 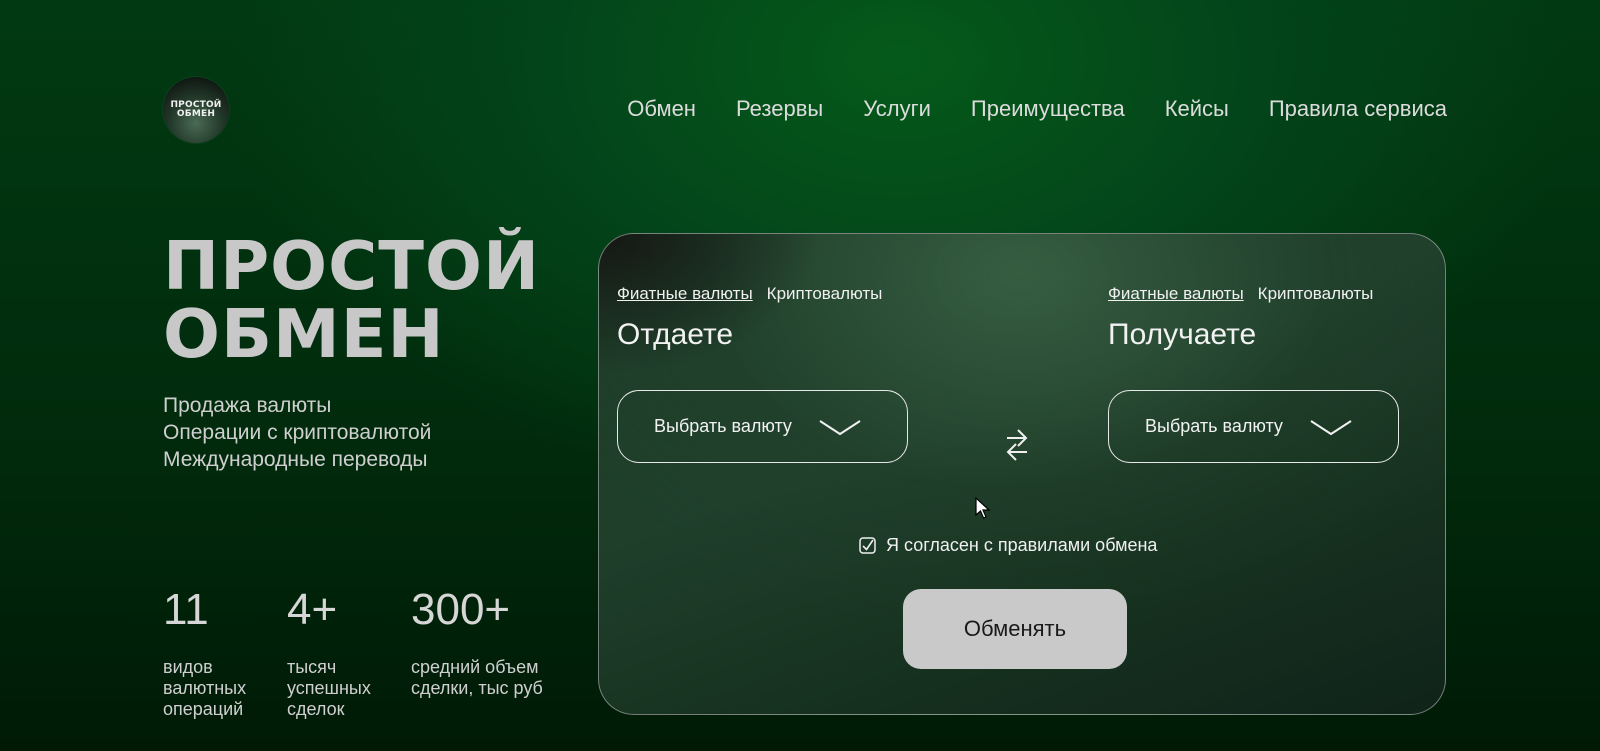 I want to click on nav-item-advantages: Преимущества, so click(x=1048, y=109).